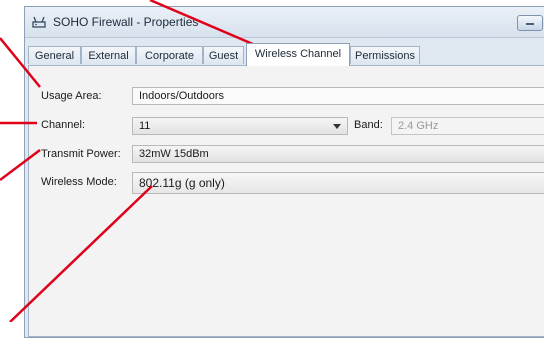  What do you see at coordinates (145, 126) in the screenshot?
I see `channel-value: 11` at bounding box center [145, 126].